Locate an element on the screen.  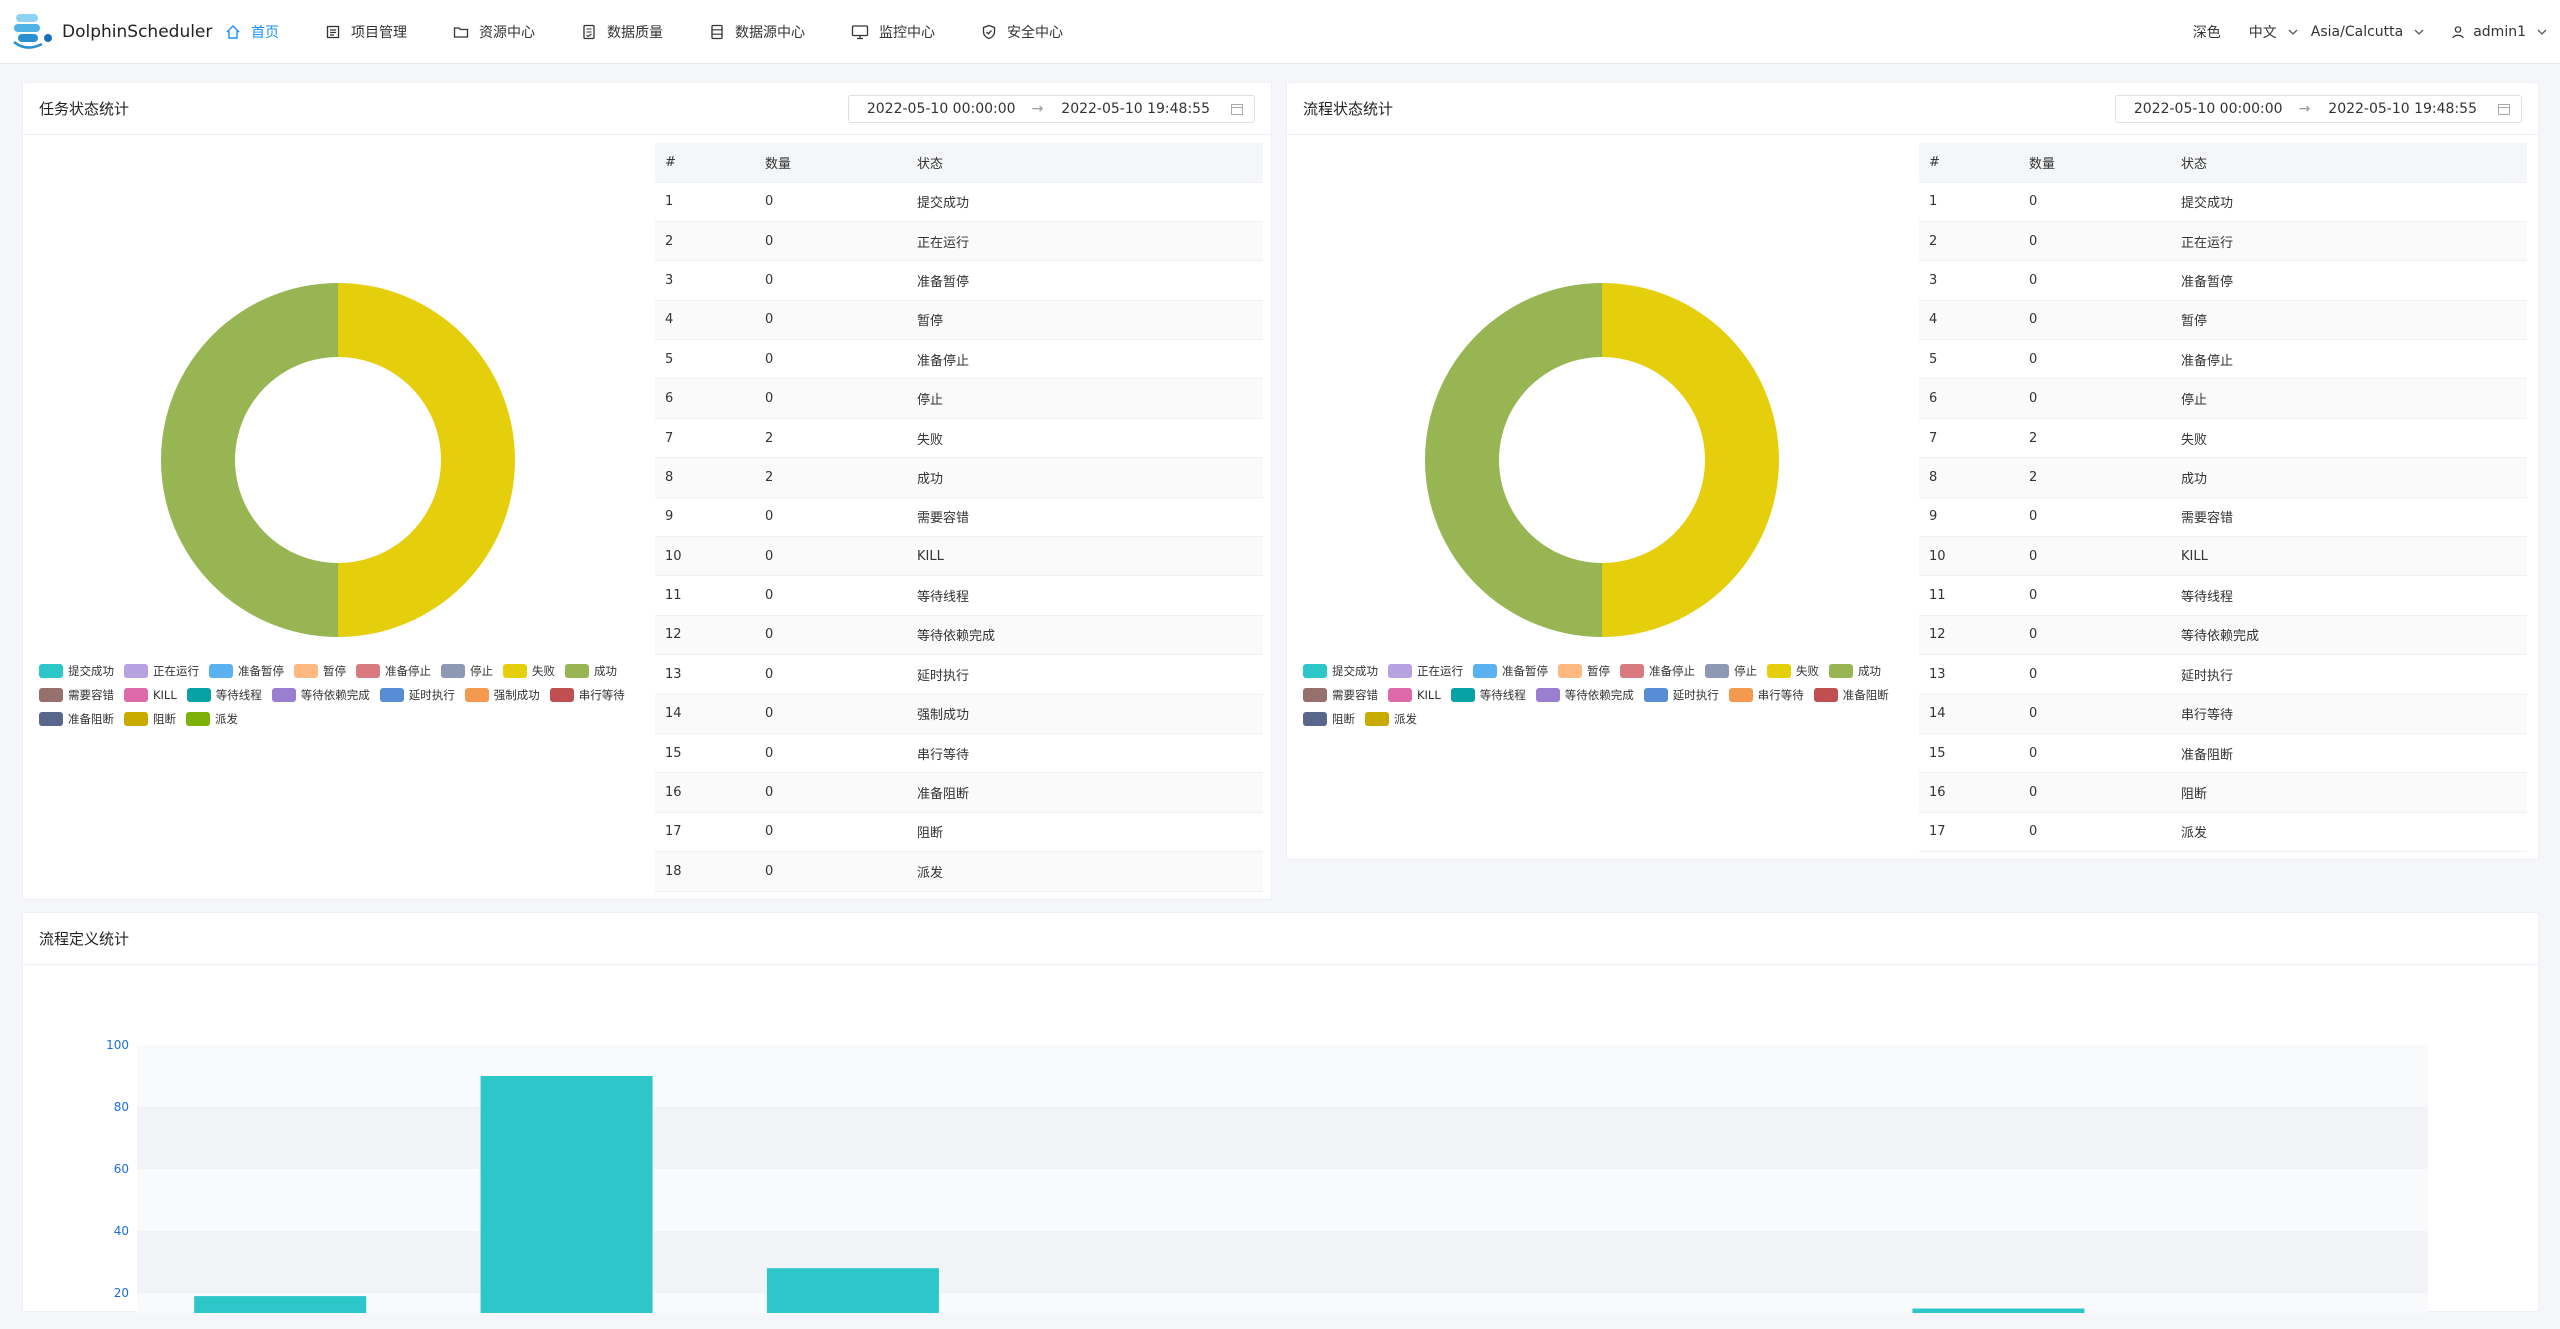
row-index: 5 is located at coordinates (710, 359).